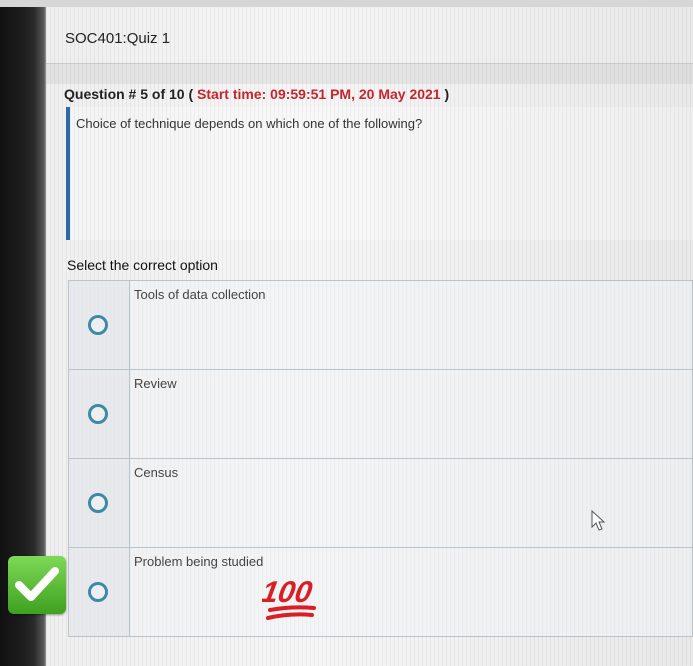 Image resolution: width=693 pixels, height=666 pixels. Describe the element at coordinates (155, 383) in the screenshot. I see `option-label: Review` at that location.